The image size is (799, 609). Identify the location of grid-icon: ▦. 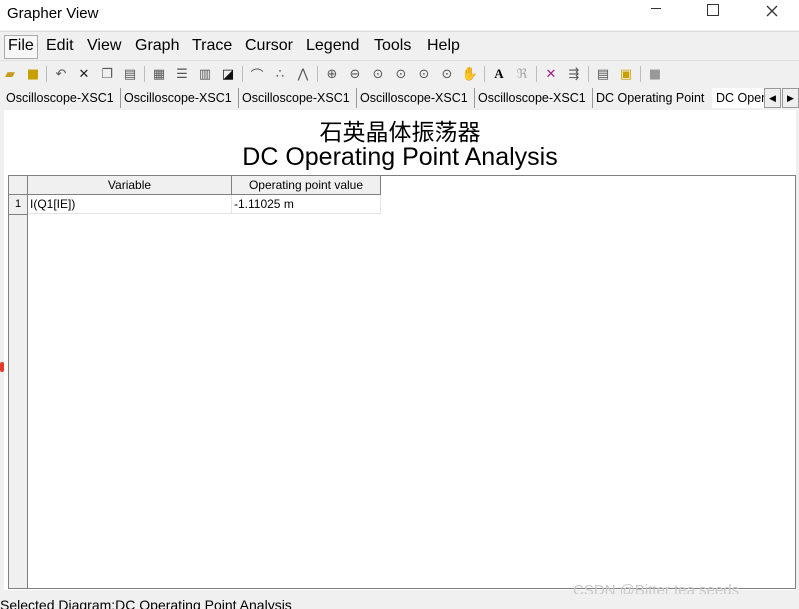
(159, 74).